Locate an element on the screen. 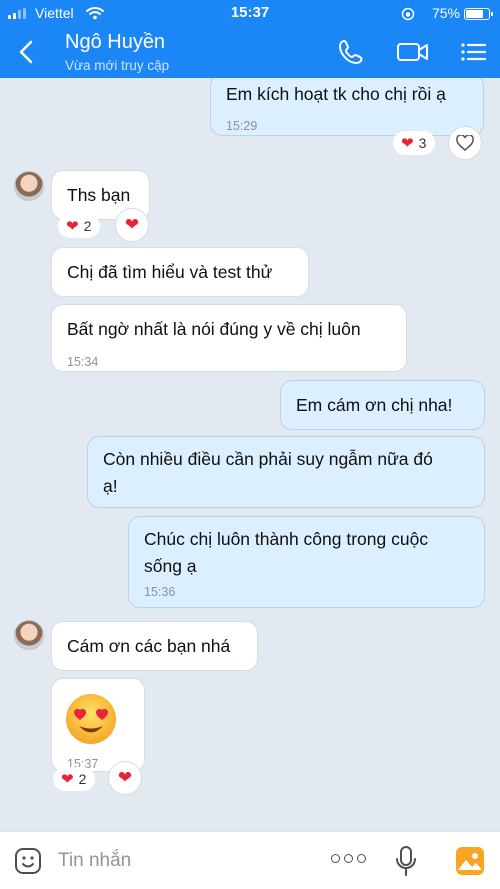  video-call-icon is located at coordinates (413, 52).